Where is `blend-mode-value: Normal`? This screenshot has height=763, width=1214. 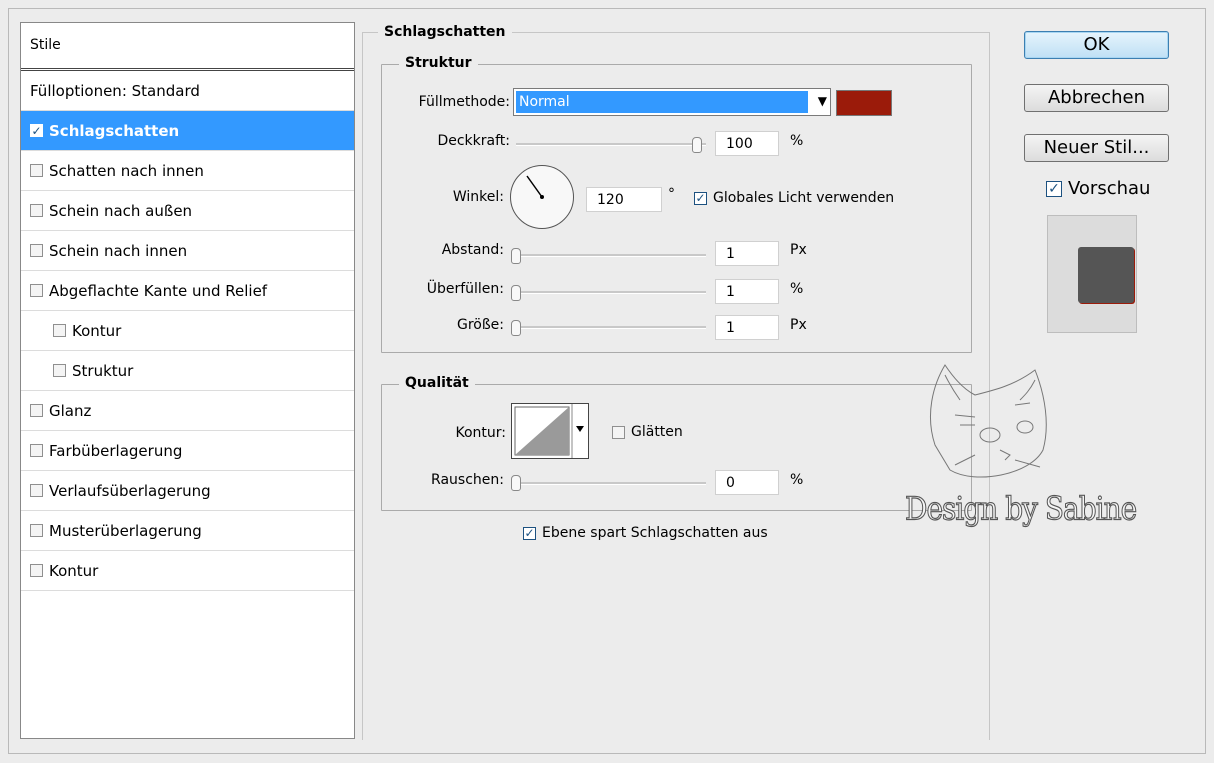 blend-mode-value: Normal is located at coordinates (662, 102).